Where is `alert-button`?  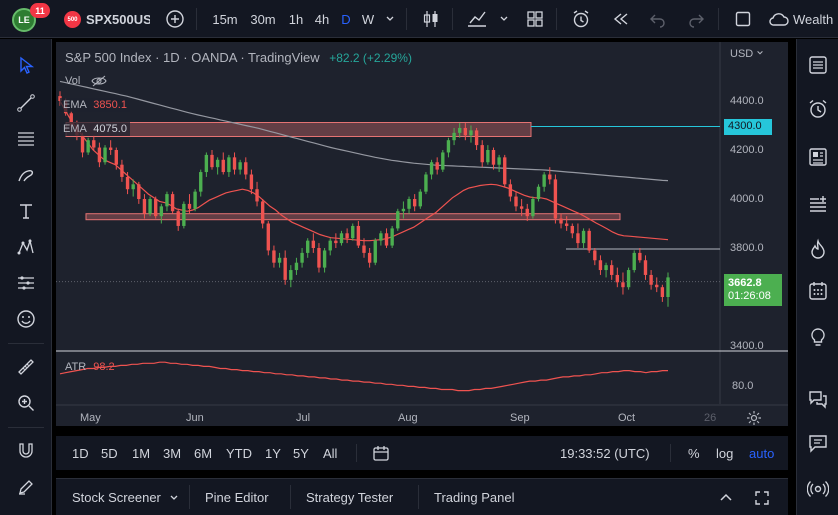 alert-button is located at coordinates (581, 19).